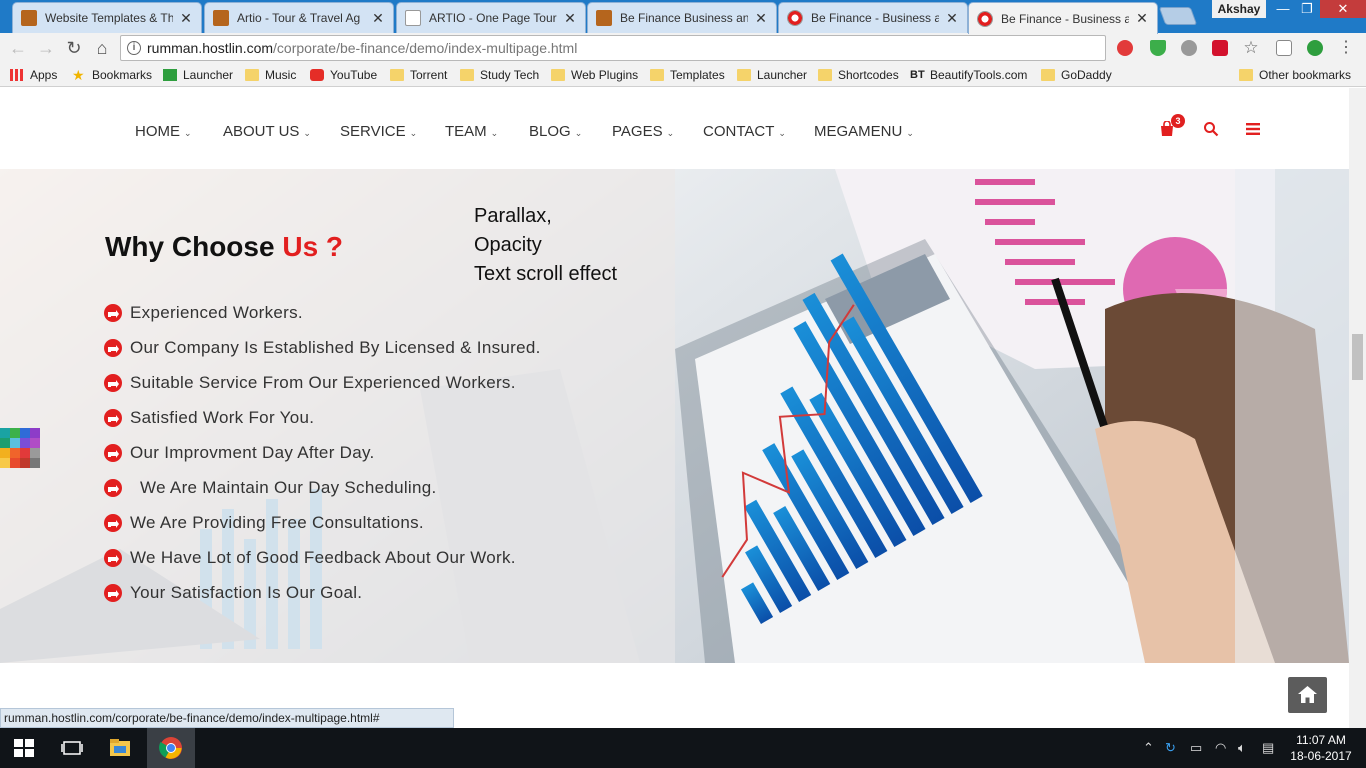 The height and width of the screenshot is (768, 1366). What do you see at coordinates (378, 131) in the screenshot?
I see `nav-service: SERVICE ⌄` at bounding box center [378, 131].